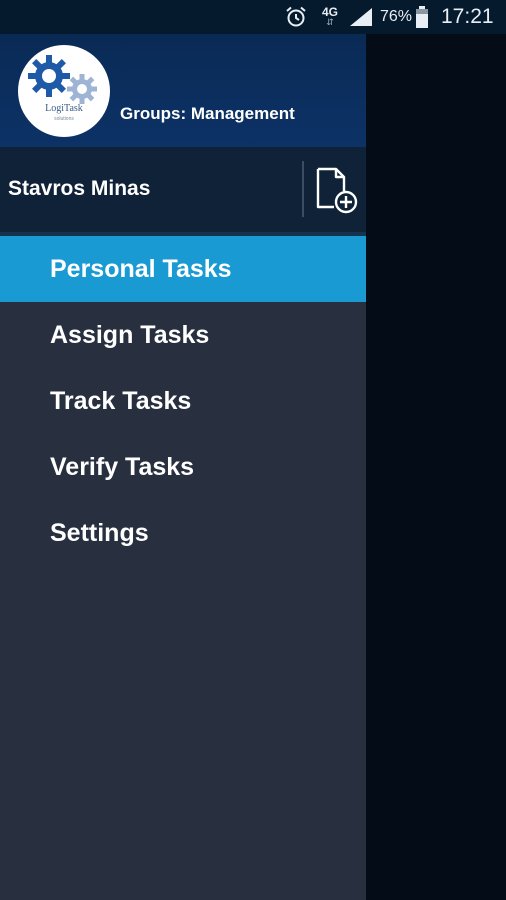  What do you see at coordinates (79, 188) in the screenshot?
I see `user-name: Stavros Minas` at bounding box center [79, 188].